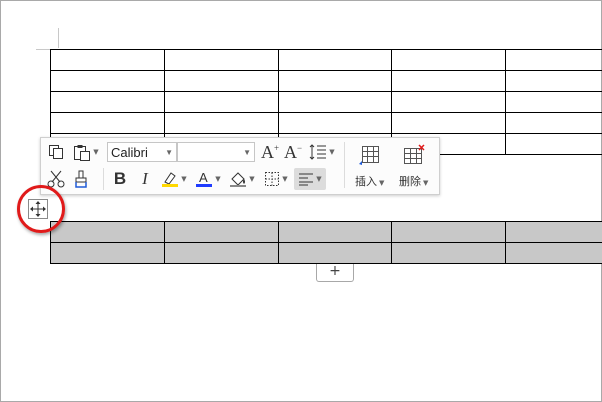  I want to click on format-painter-button, so click(81, 179).